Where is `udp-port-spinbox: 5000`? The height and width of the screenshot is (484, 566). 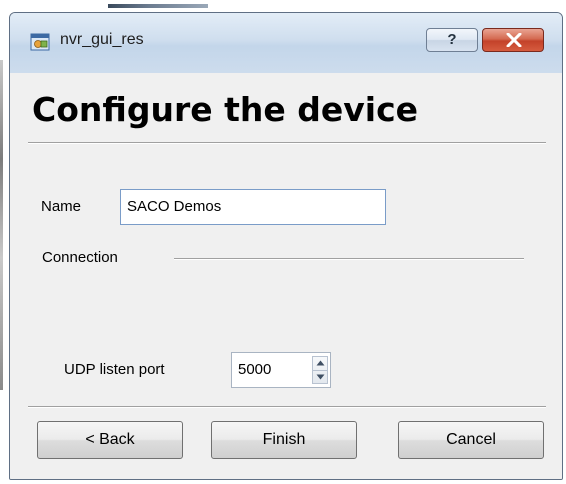 udp-port-spinbox: 5000 is located at coordinates (281, 370).